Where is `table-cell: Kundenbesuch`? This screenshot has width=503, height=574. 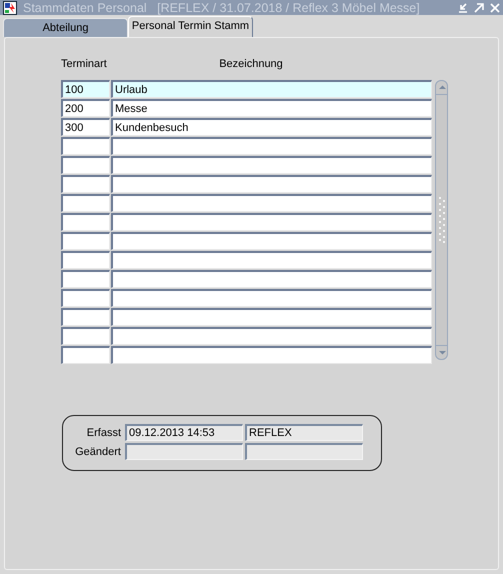 table-cell: Kundenbesuch is located at coordinates (271, 127).